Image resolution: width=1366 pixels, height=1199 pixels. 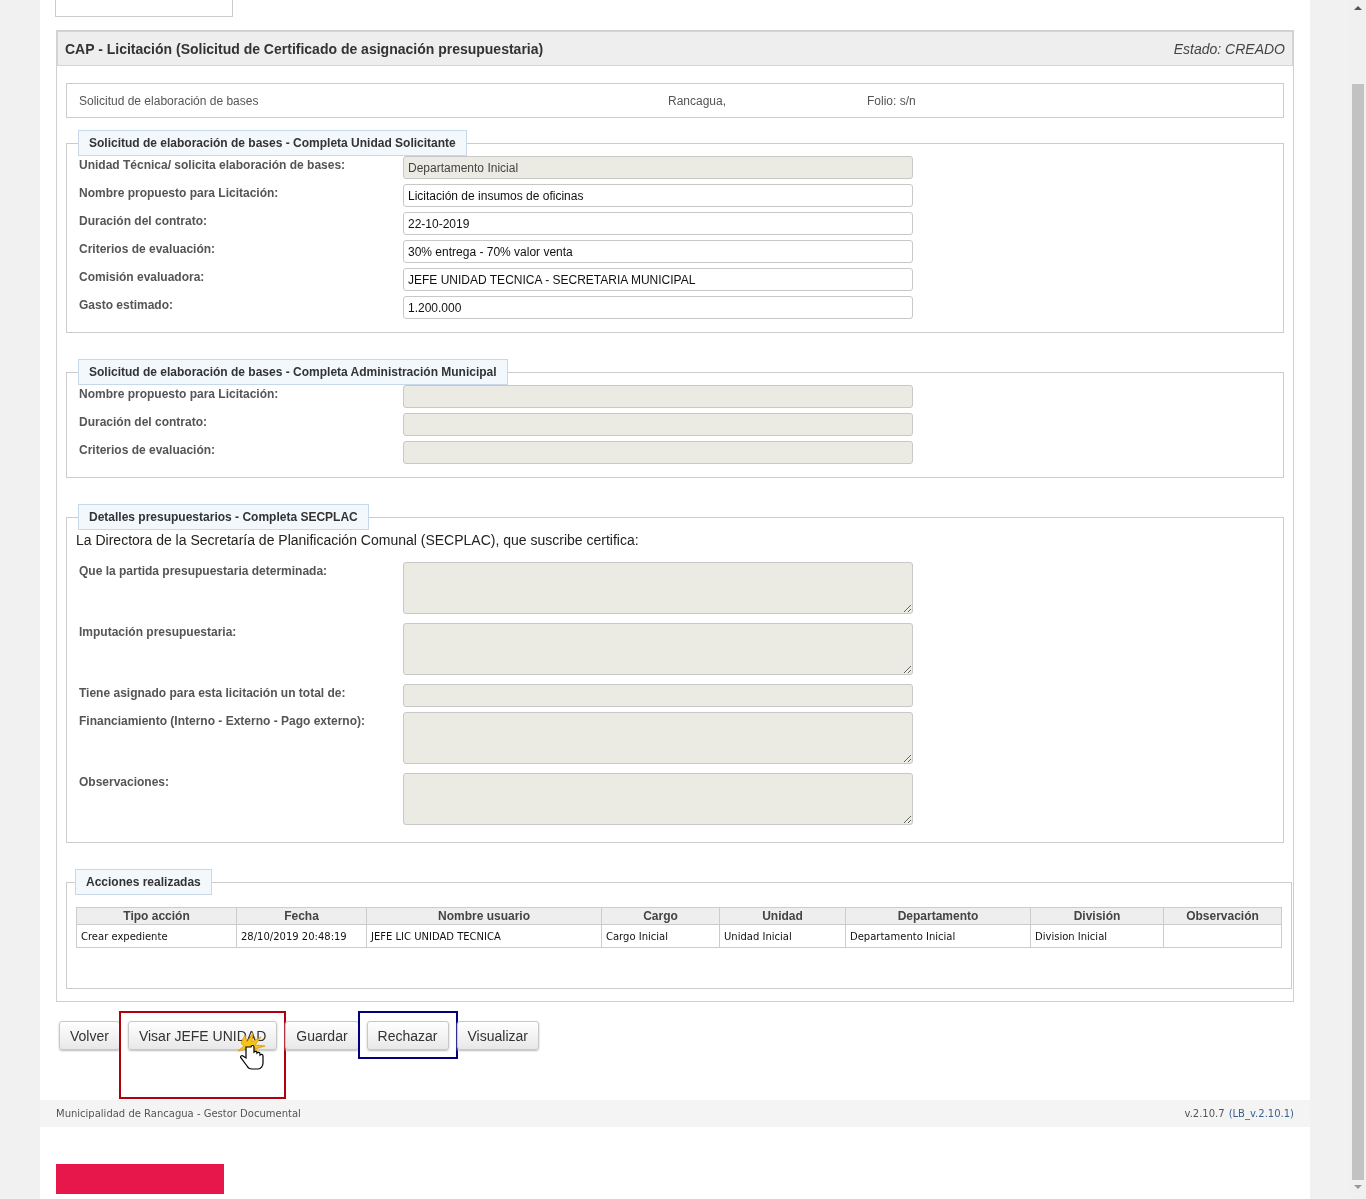 I want to click on city-text: Rancagua,, so click(x=698, y=100).